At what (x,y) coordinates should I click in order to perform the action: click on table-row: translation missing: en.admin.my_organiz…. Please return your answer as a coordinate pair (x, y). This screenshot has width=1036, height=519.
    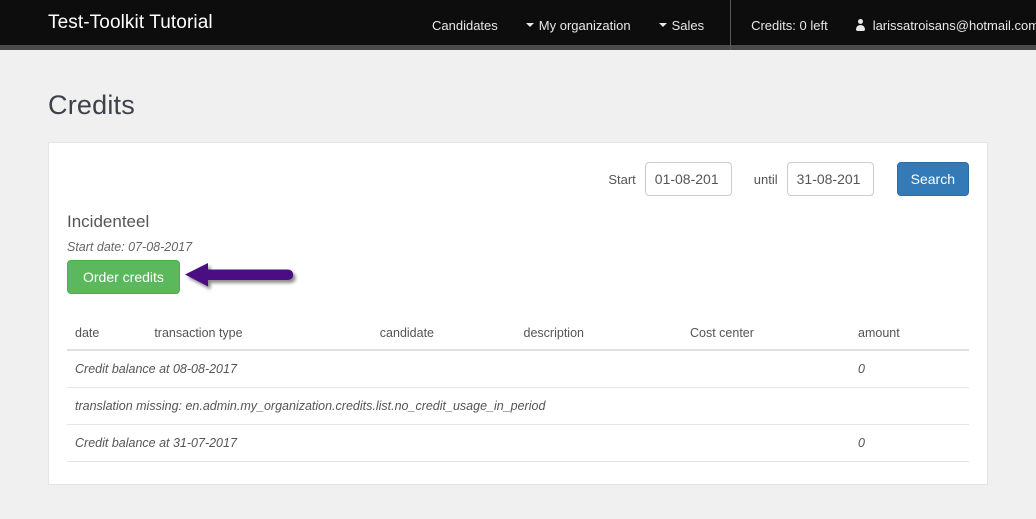
    Looking at the image, I should click on (518, 406).